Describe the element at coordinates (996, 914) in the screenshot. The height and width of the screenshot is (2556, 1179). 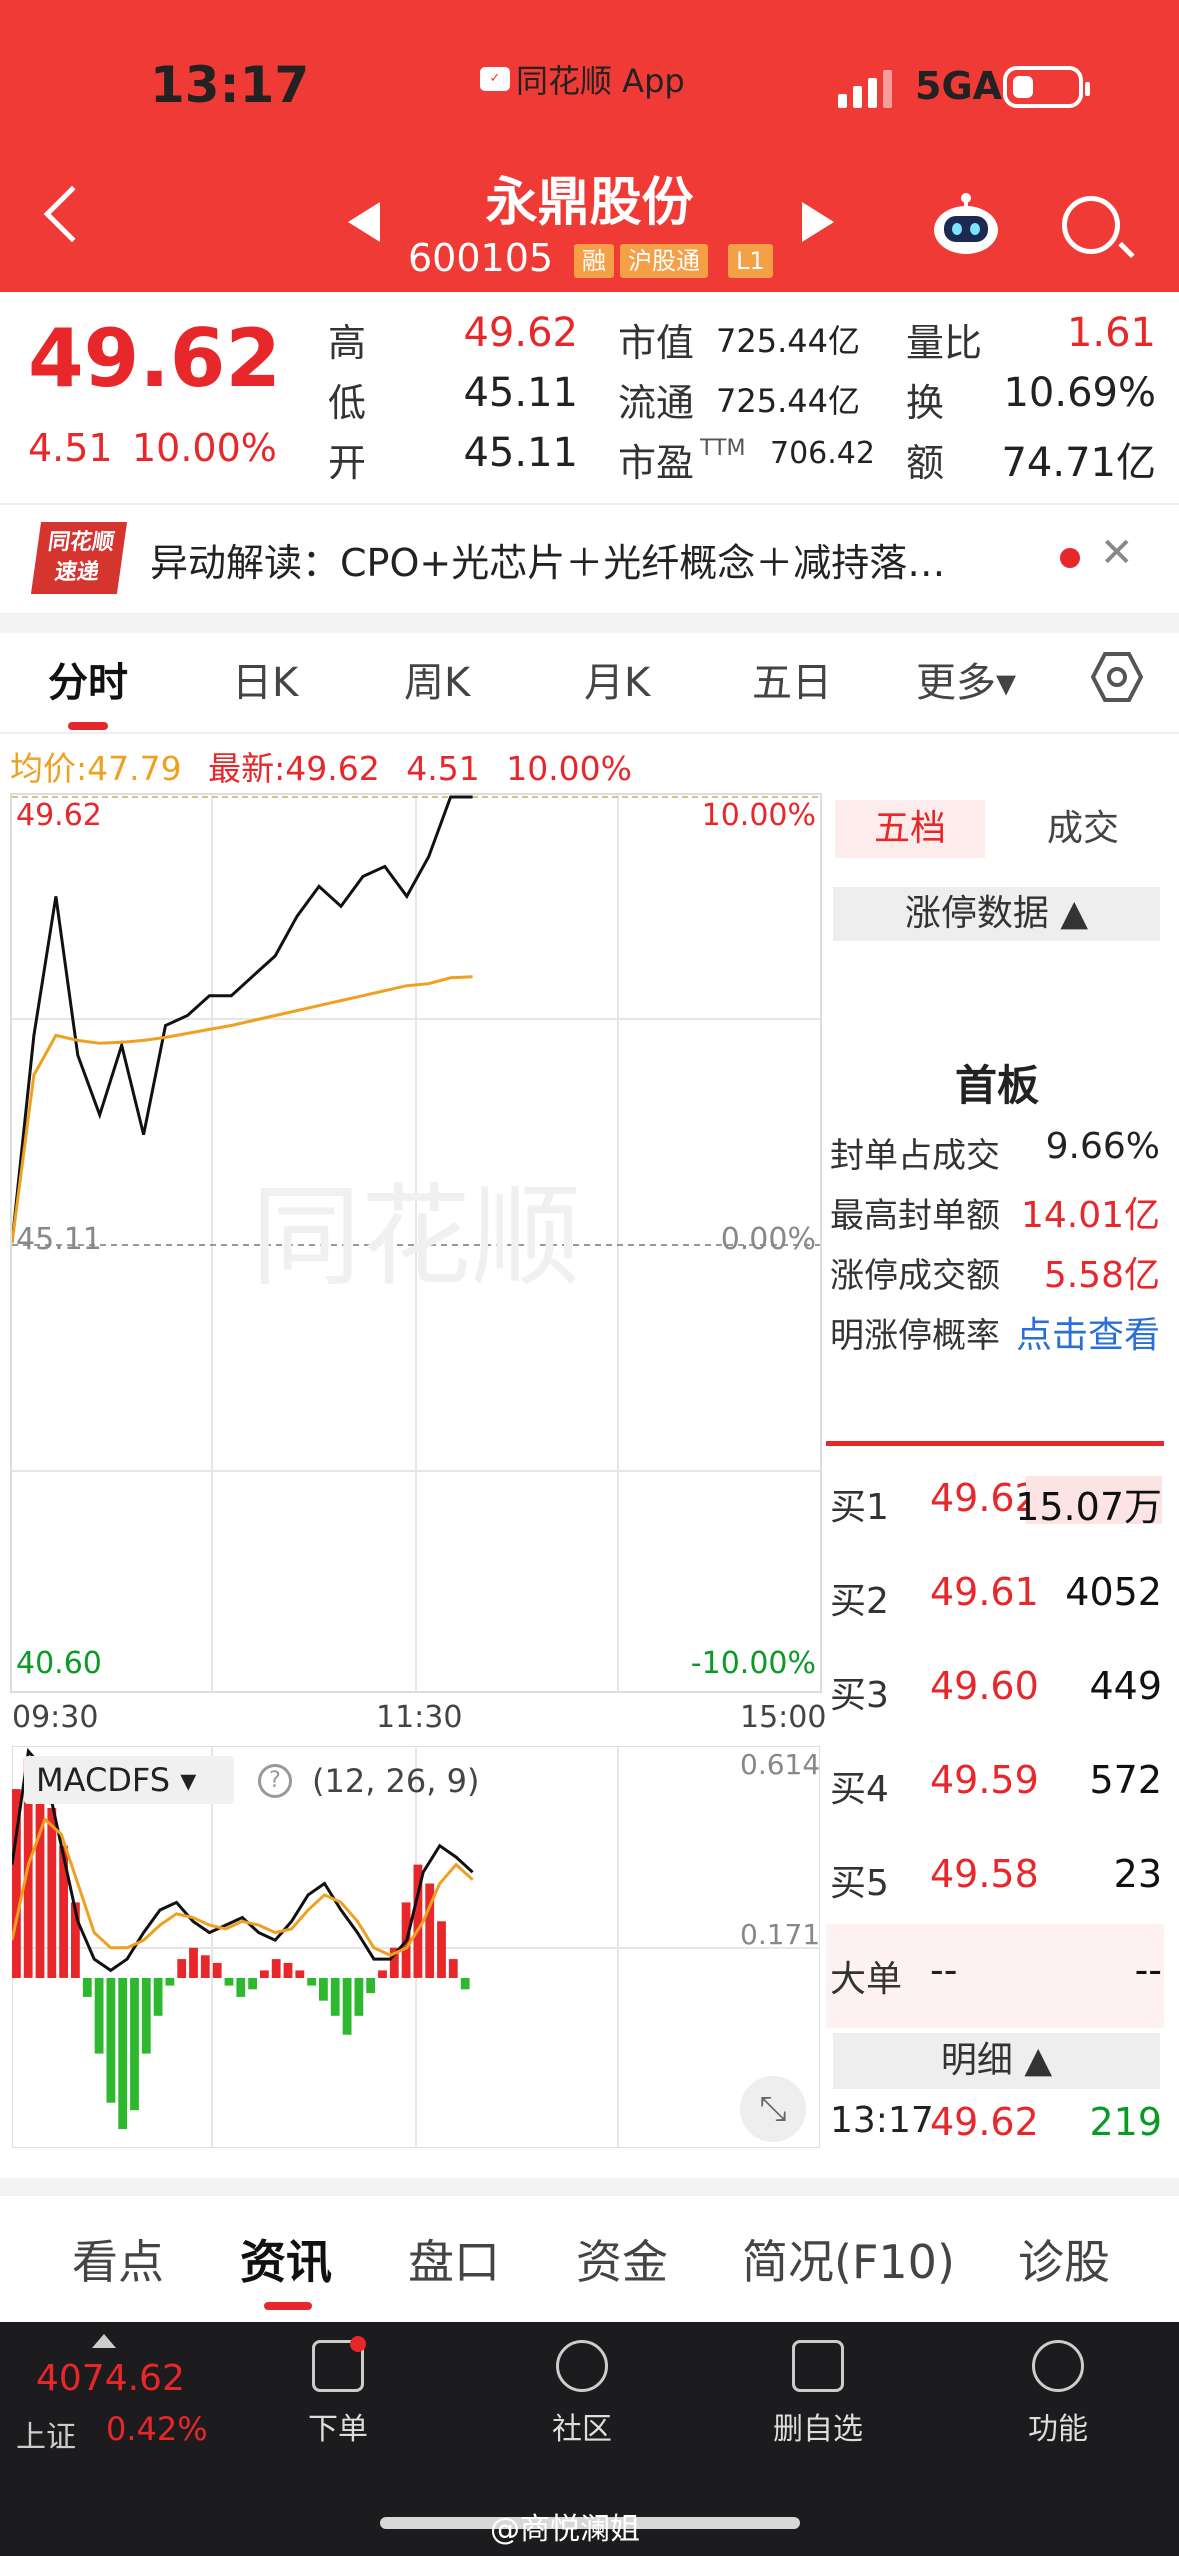
I see `limit-up-data-header: 涨停数据 ▲` at that location.